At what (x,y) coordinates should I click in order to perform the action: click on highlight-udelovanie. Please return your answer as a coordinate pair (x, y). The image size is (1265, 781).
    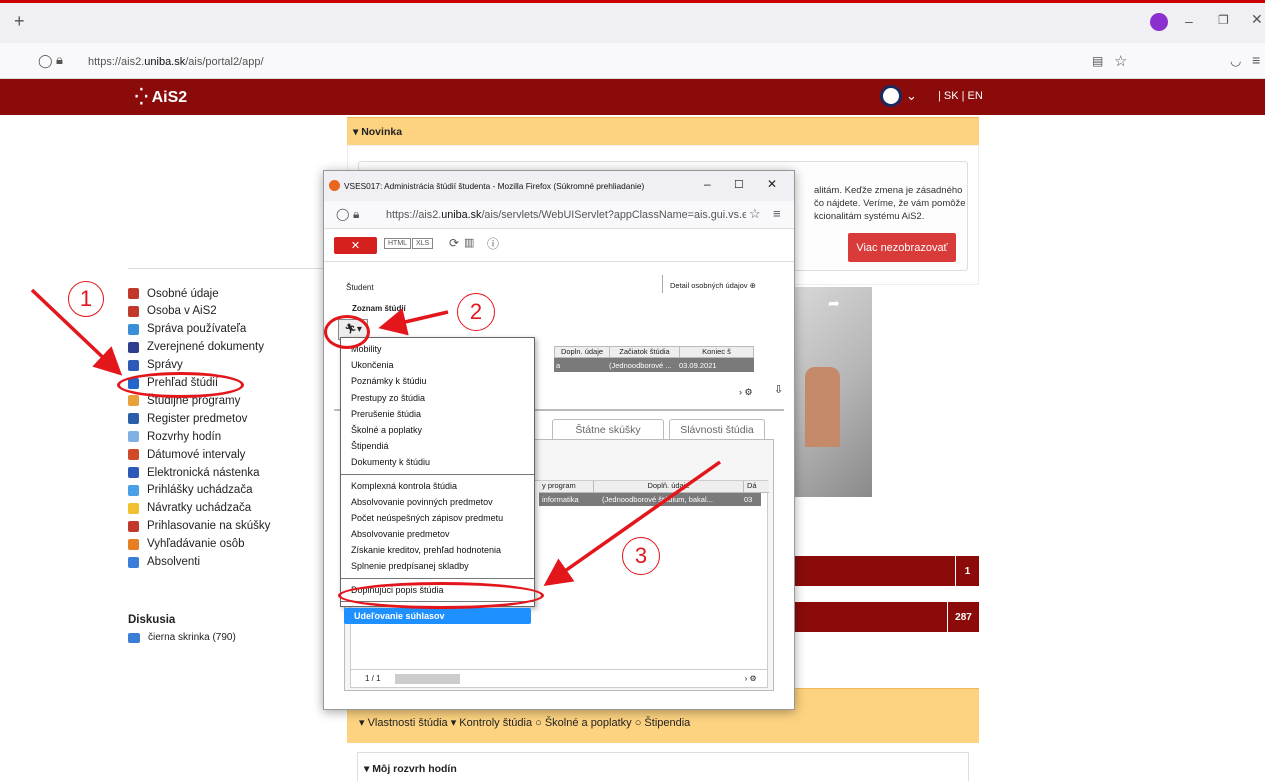
    Looking at the image, I should click on (441, 595).